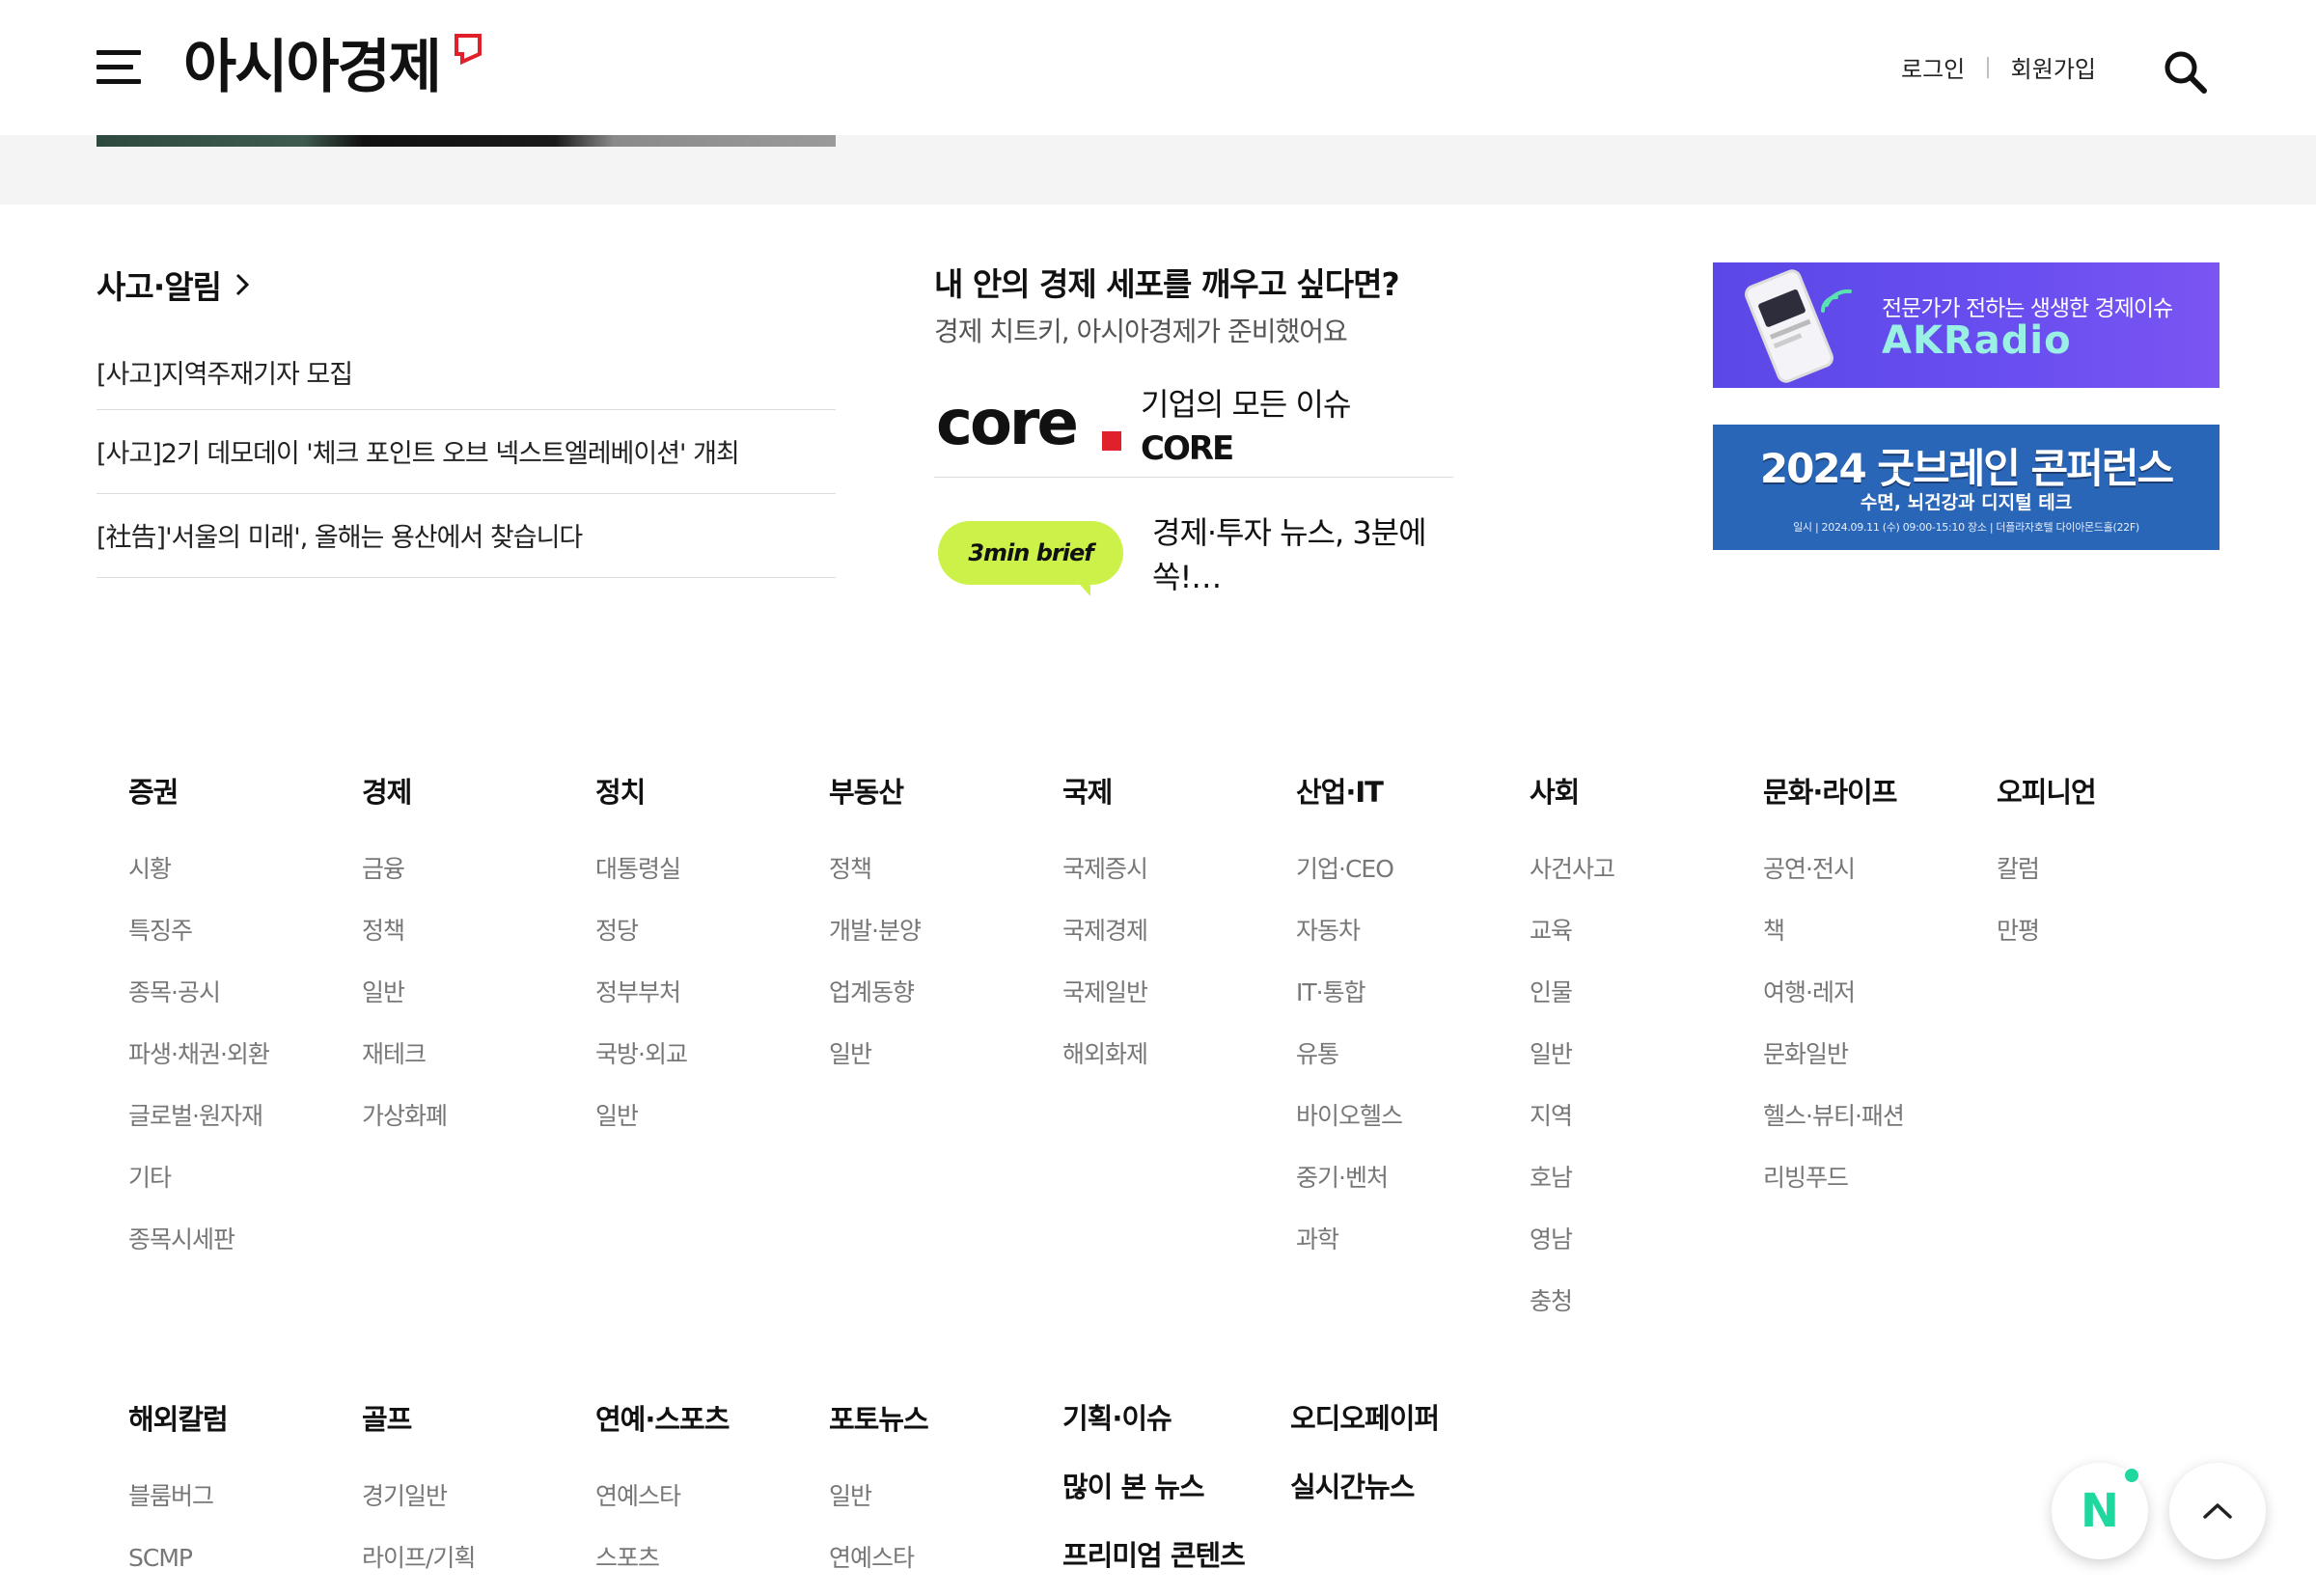  Describe the element at coordinates (239, 1190) in the screenshot. I see `sitemap-link: 기타` at that location.